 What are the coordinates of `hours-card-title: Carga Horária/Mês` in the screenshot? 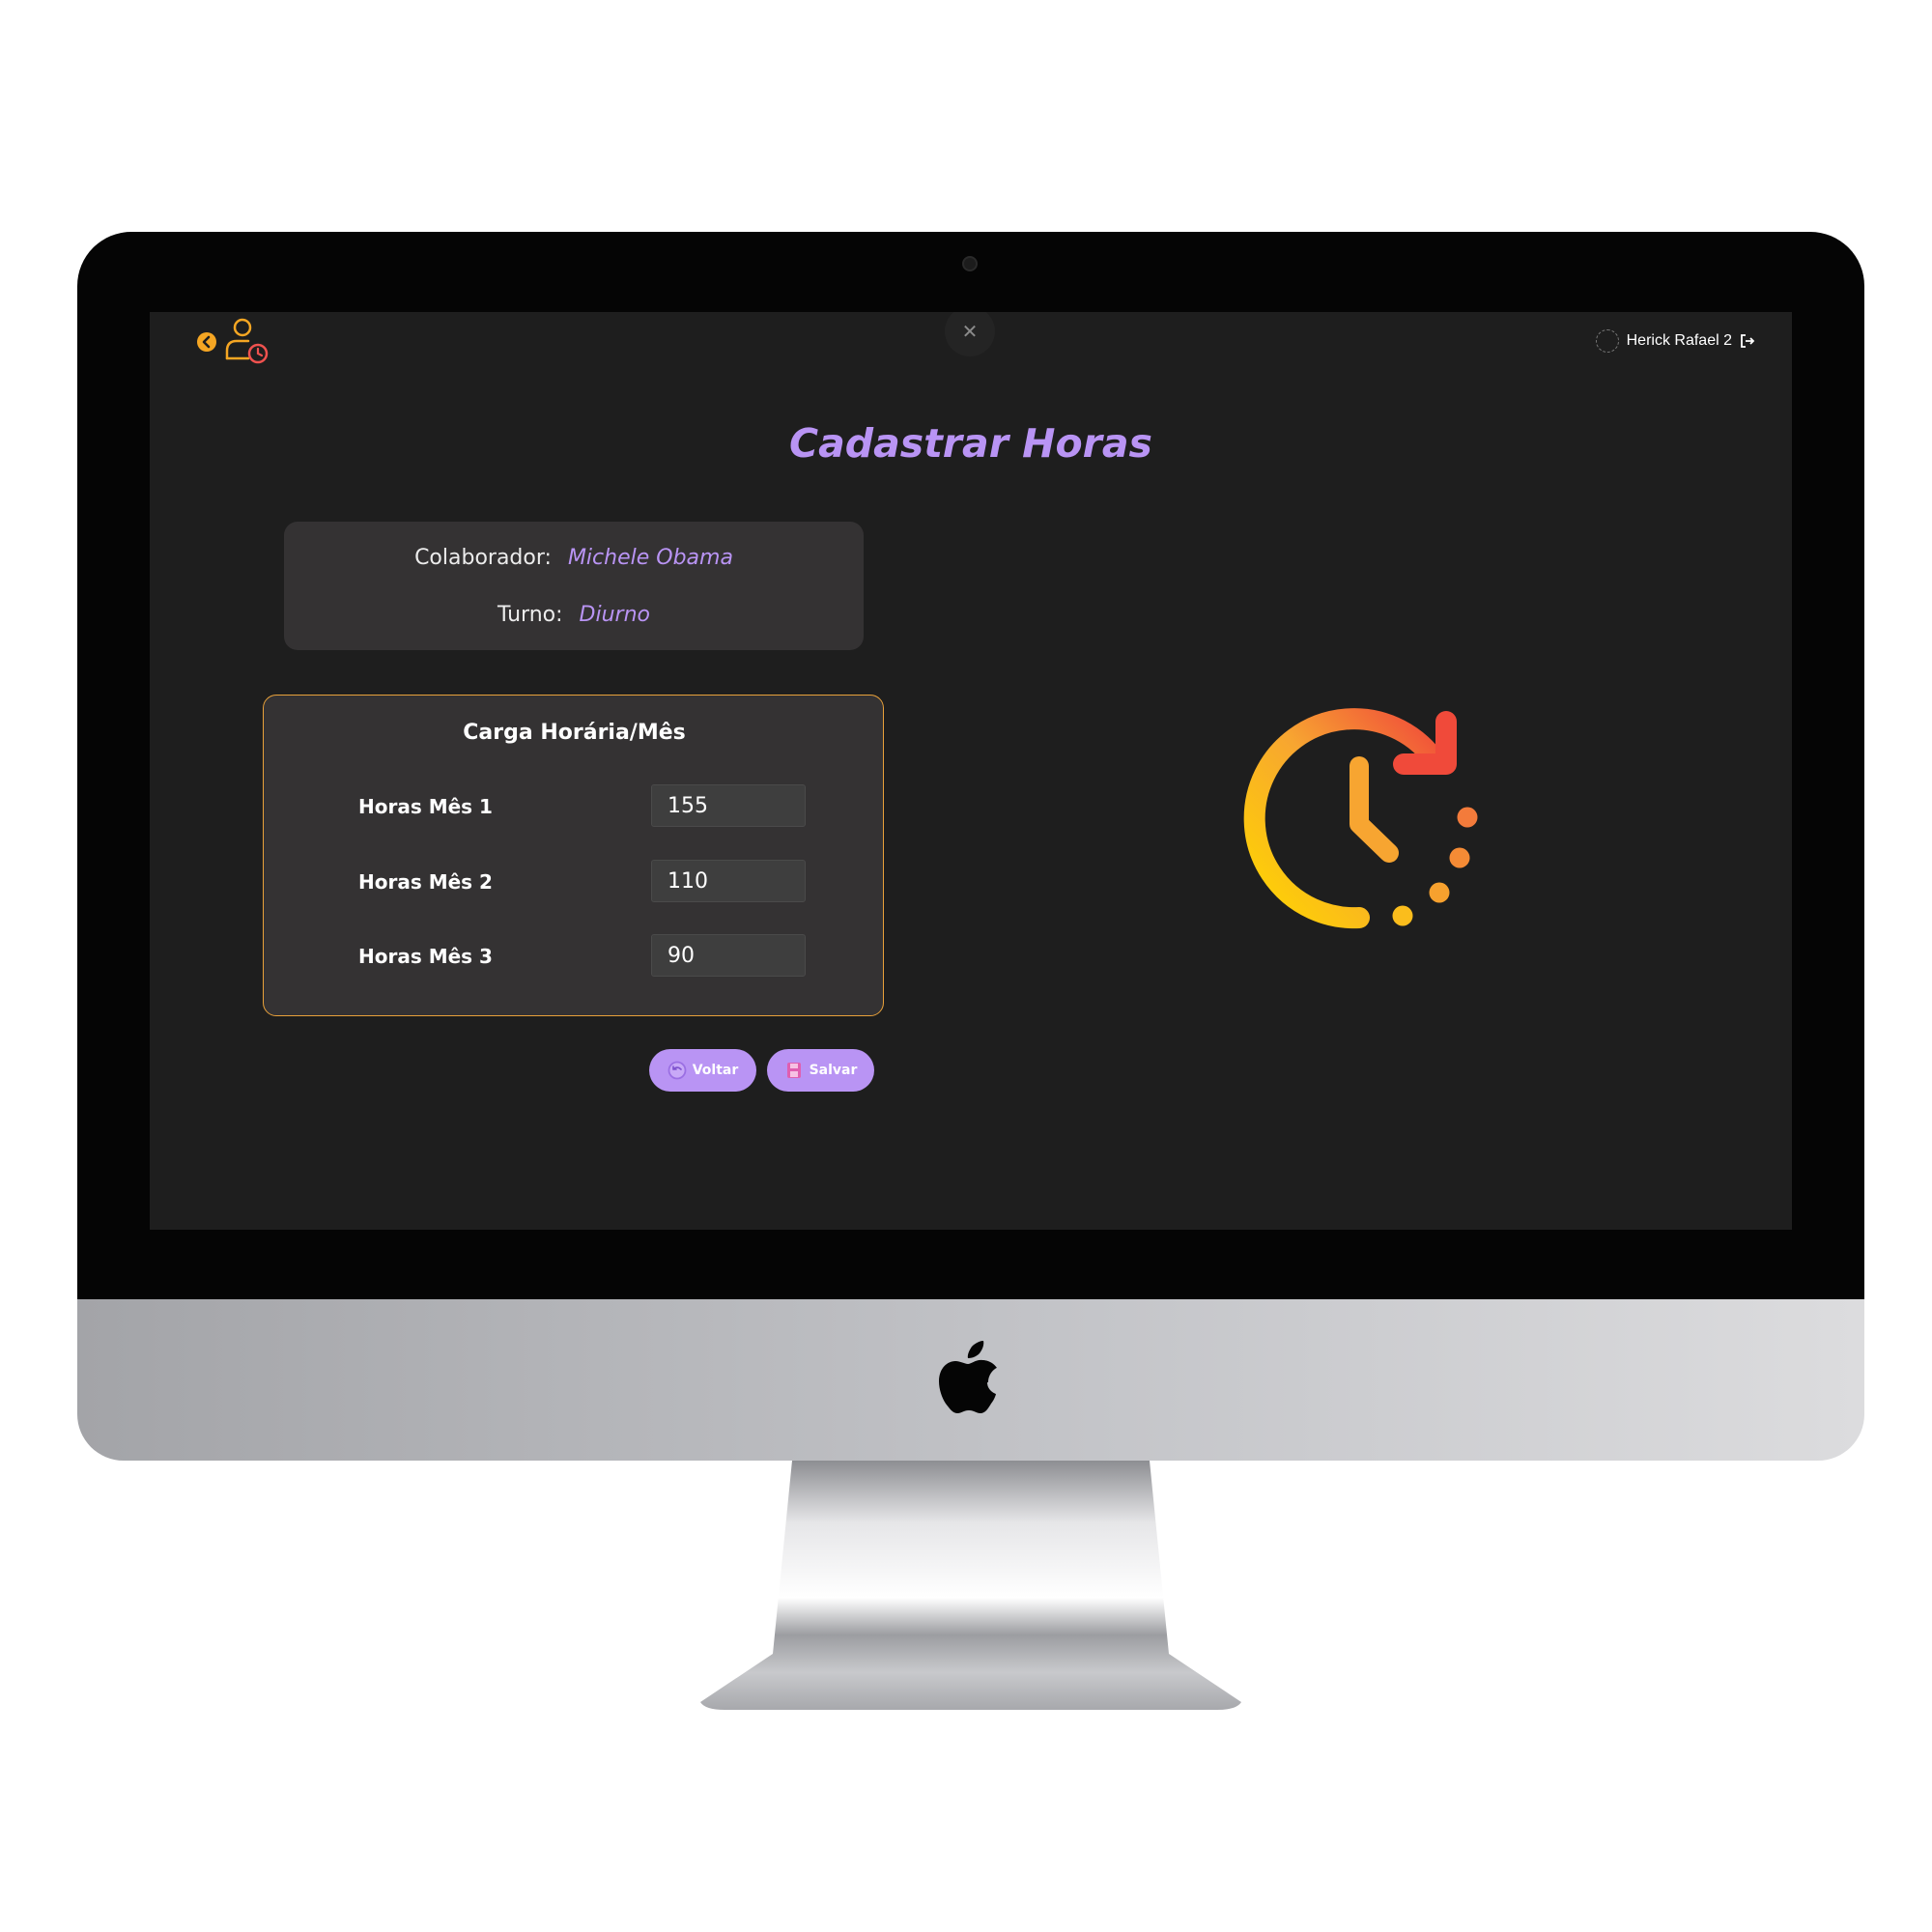 It's located at (574, 733).